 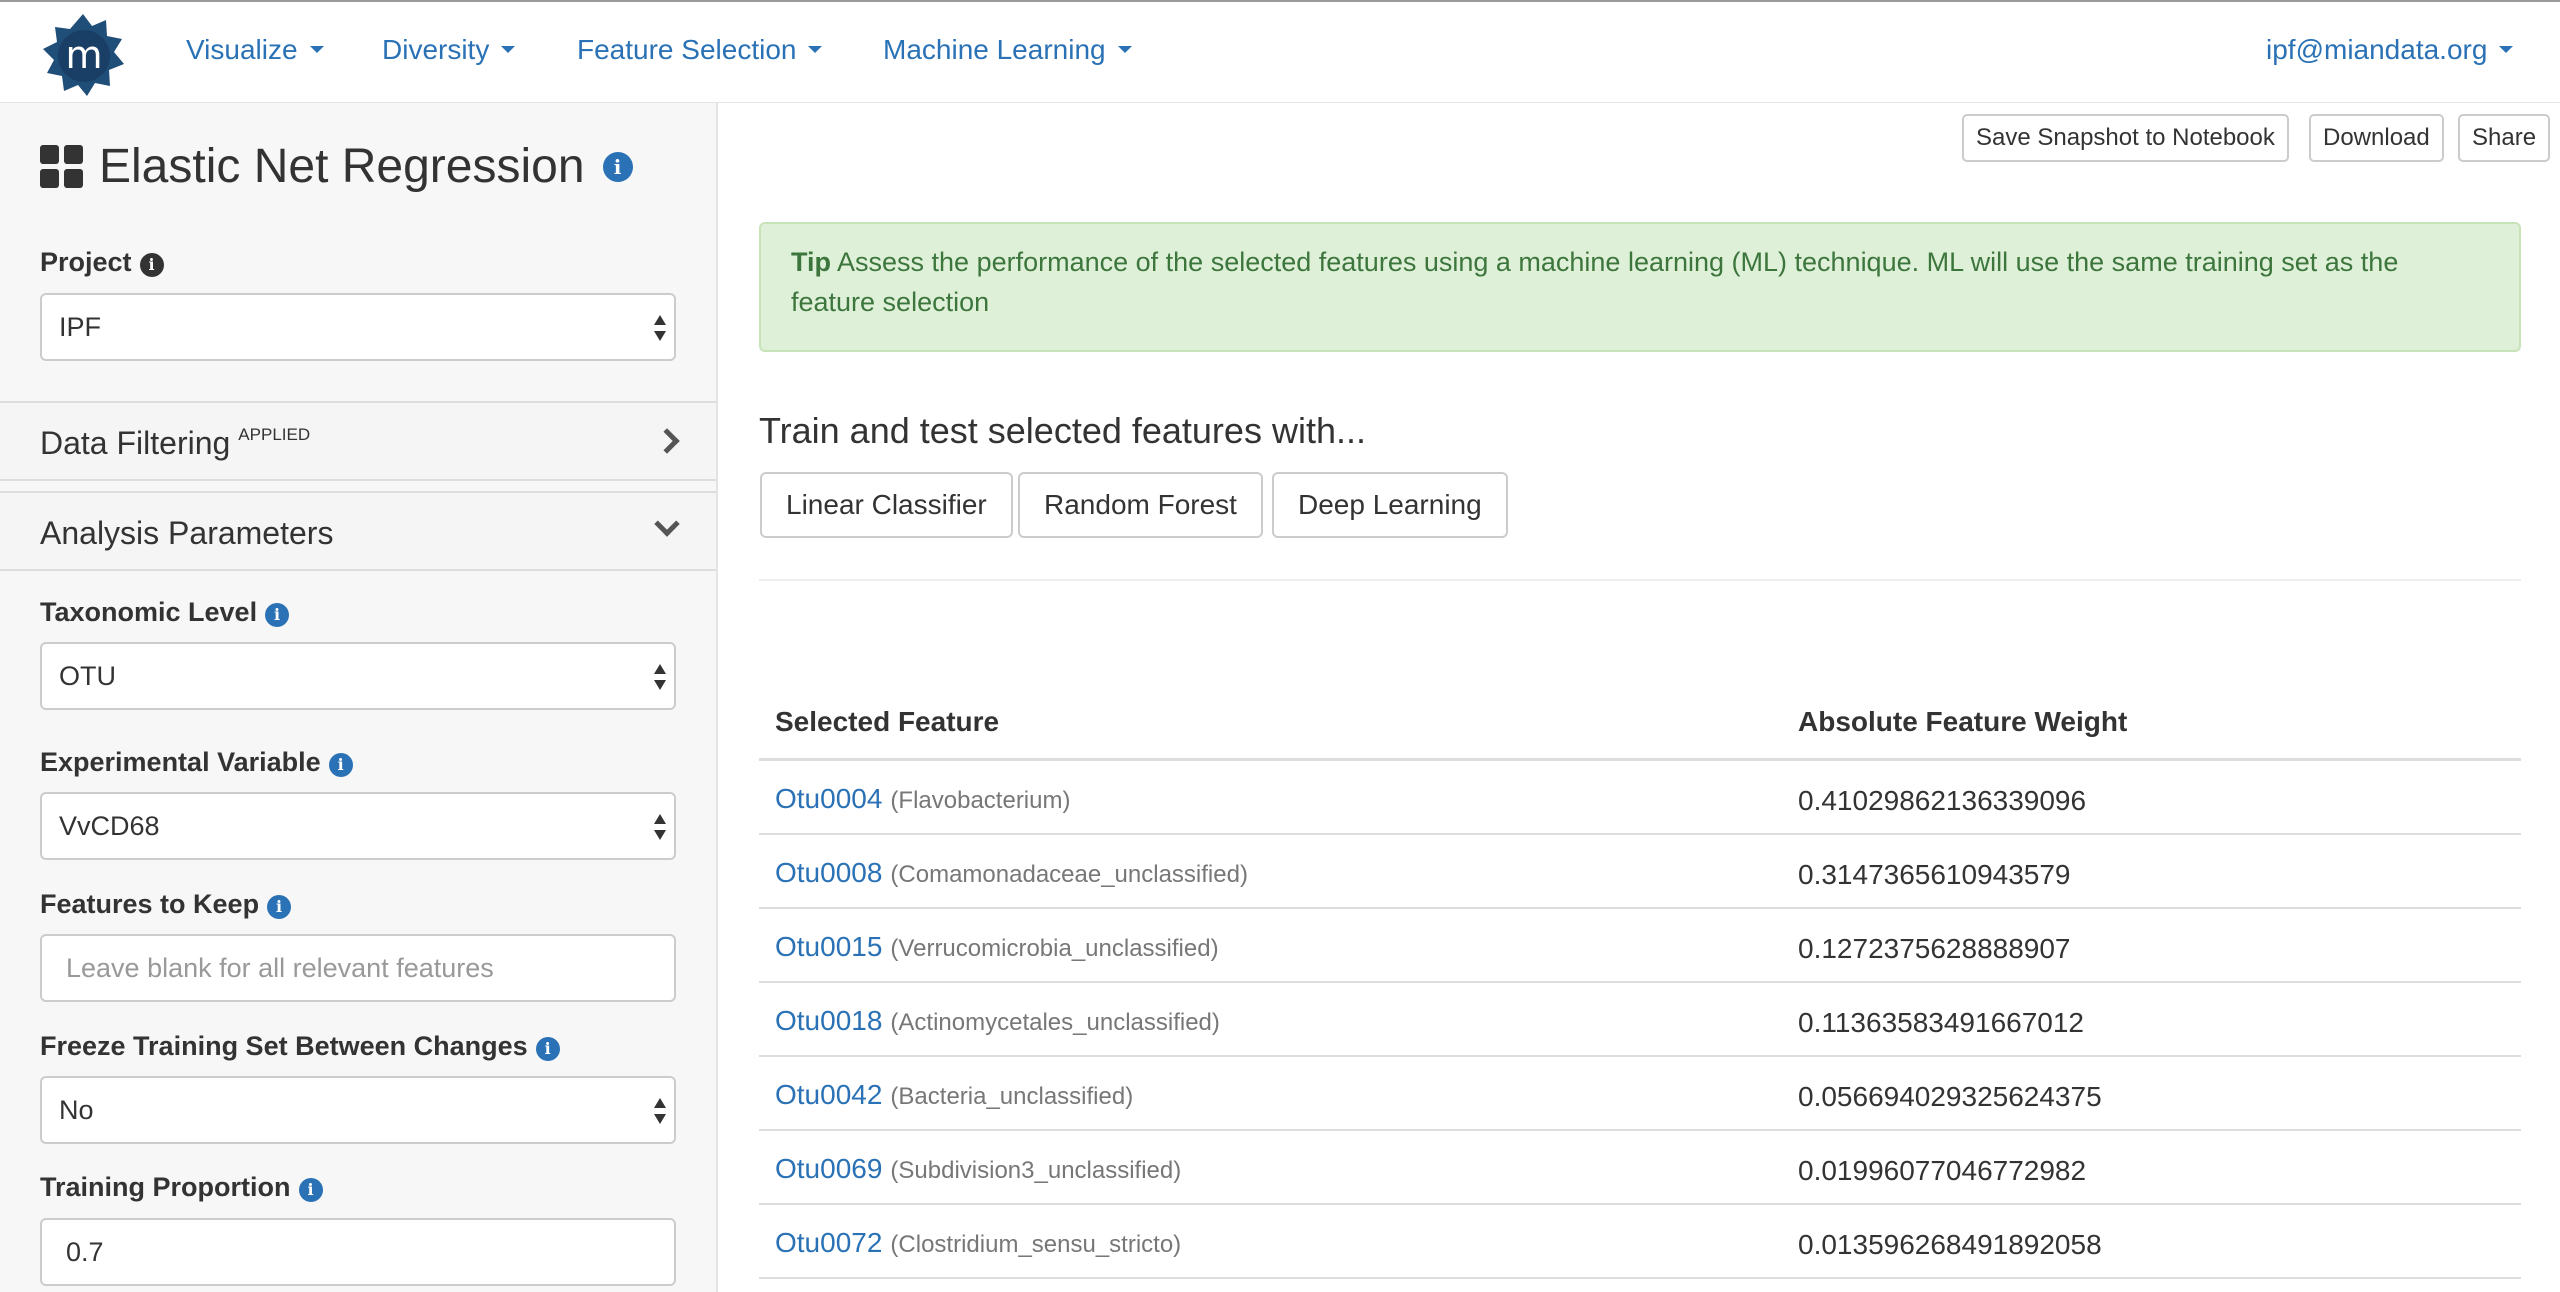 I want to click on feature-cell: Otu0008 (Comamonadaceae_unclassified), so click(x=1011, y=873).